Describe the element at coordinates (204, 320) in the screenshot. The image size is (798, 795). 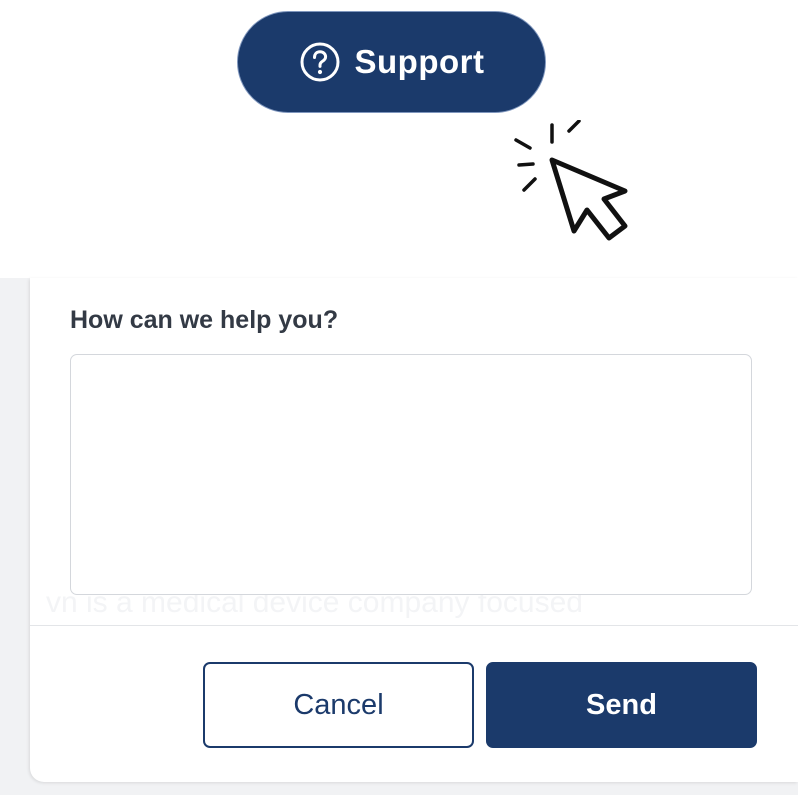
I see `help-heading: How can we help you?` at that location.